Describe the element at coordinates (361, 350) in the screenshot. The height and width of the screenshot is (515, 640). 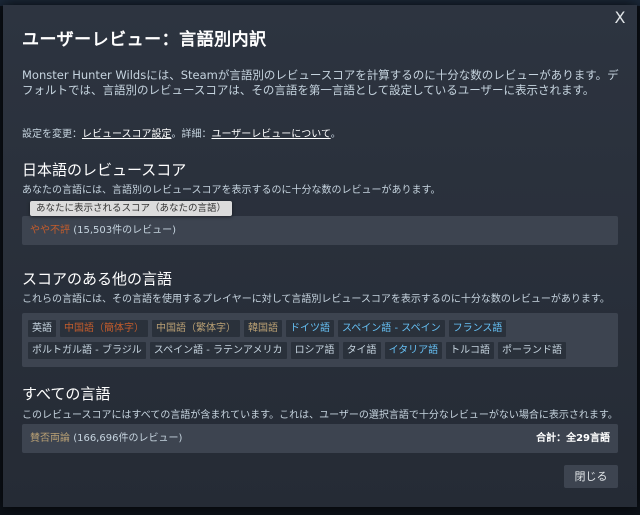
I see `language-chip: タイ語` at that location.